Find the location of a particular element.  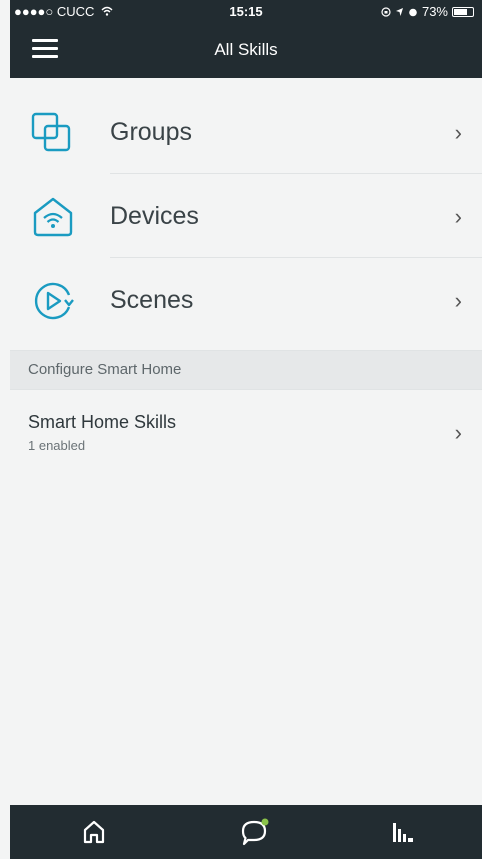

notification-dot is located at coordinates (265, 822).